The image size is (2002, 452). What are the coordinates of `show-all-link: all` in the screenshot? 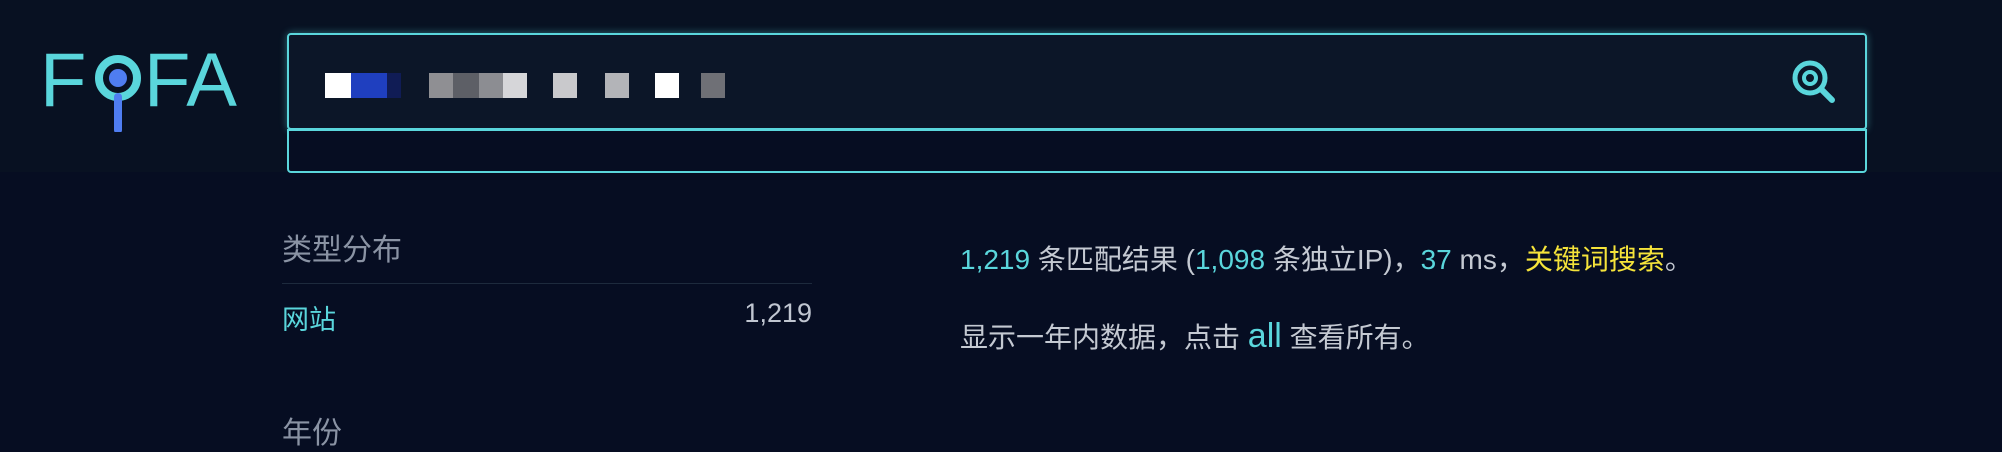 It's located at (1265, 336).